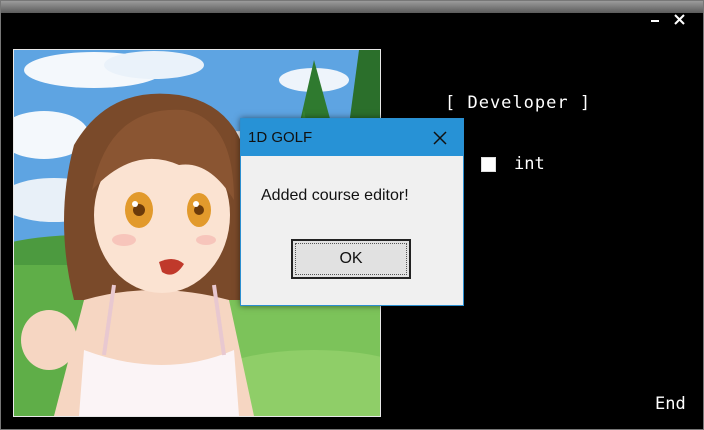 This screenshot has height=430, width=704. I want to click on dialog-titlebar: 1D GOLF, so click(352, 137).